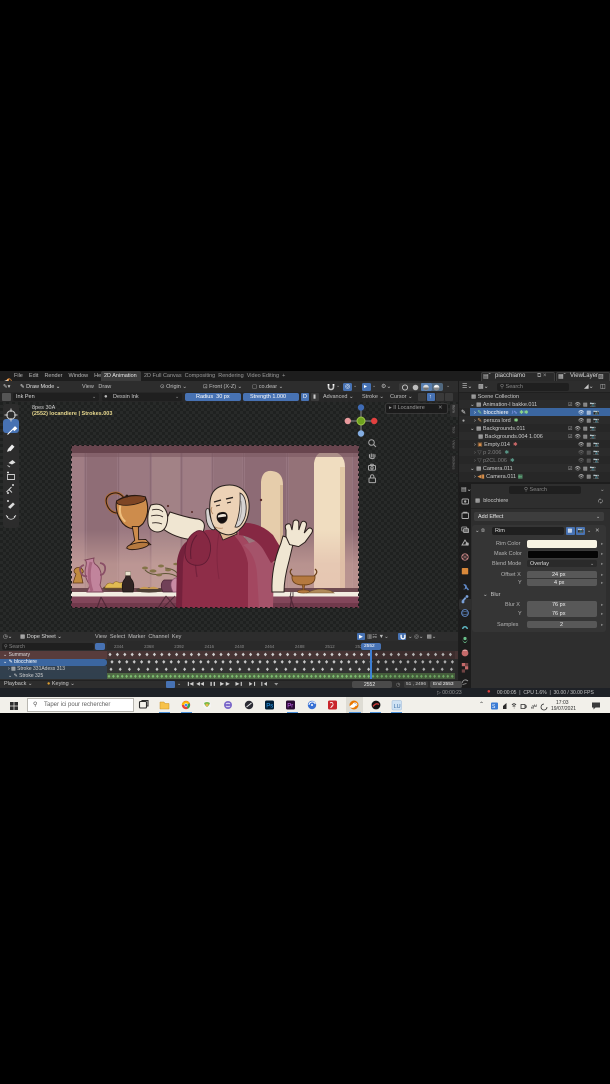 Image resolution: width=610 pixels, height=1084 pixels. What do you see at coordinates (534, 706) in the screenshot?
I see `svg-text: 𝑎ᴹ` at bounding box center [534, 706].